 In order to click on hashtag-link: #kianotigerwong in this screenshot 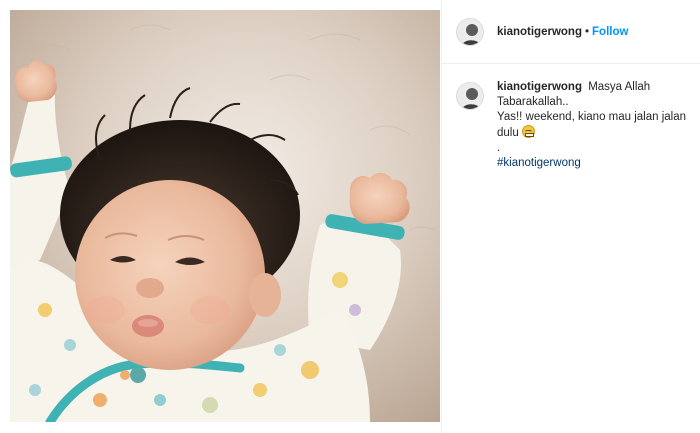, I will do `click(595, 163)`.